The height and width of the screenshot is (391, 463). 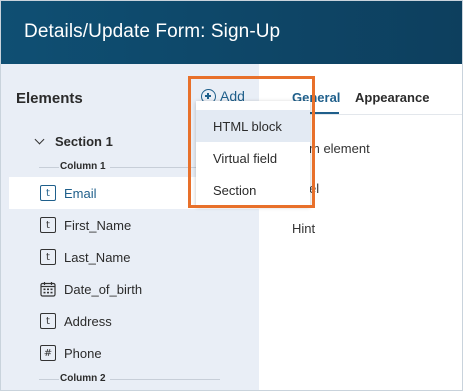 I want to click on elements-panel-title: Elements, so click(x=49, y=98).